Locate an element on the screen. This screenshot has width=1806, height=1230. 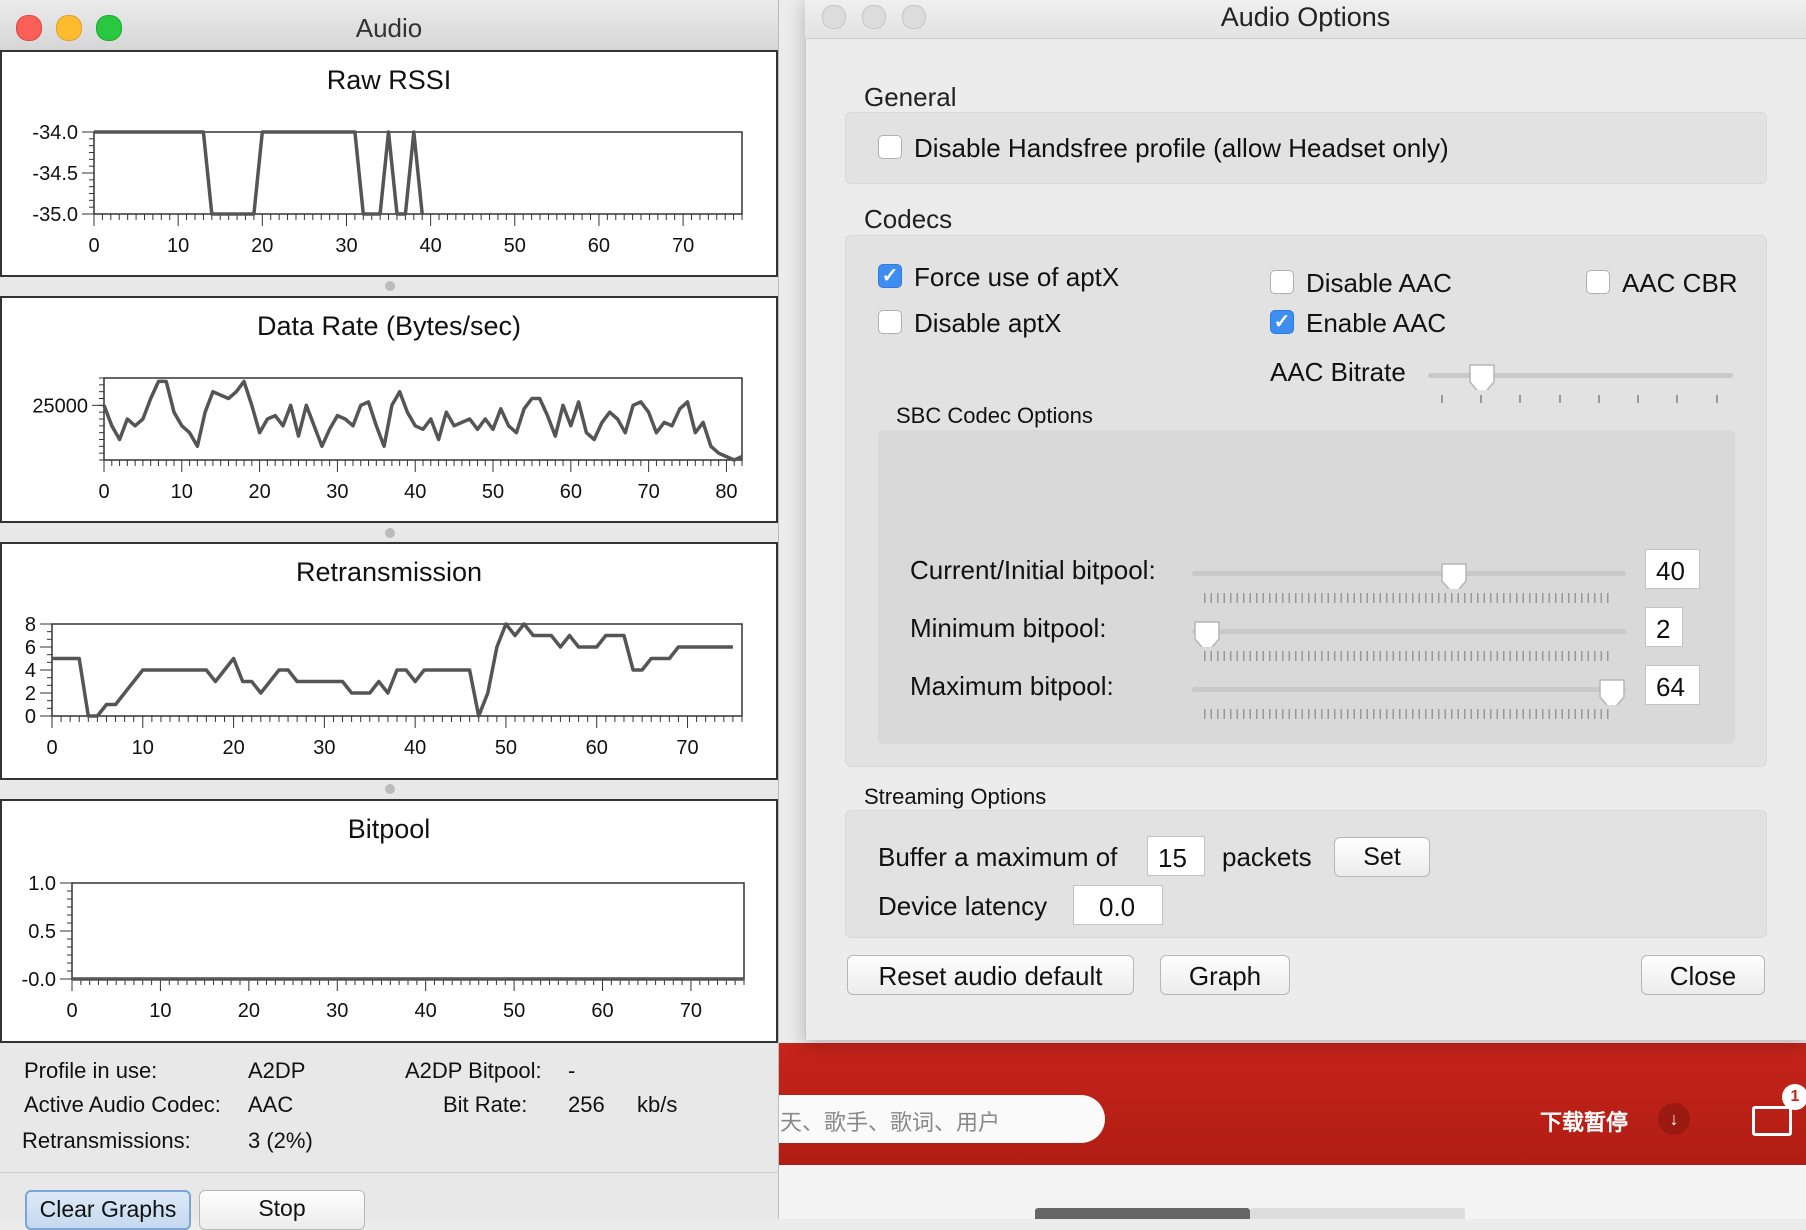
y-tick-label: 6 is located at coordinates (30, 648).